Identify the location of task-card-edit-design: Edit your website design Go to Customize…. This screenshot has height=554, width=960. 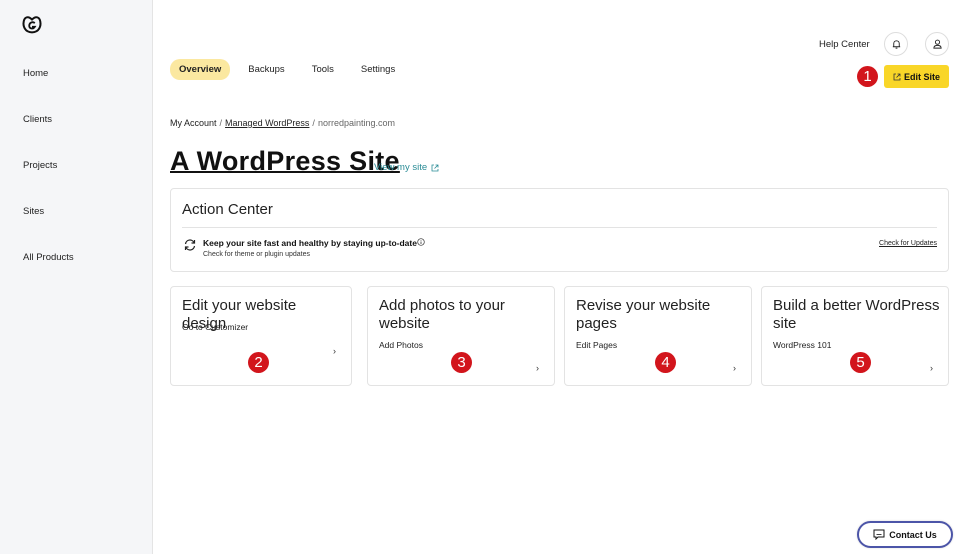
(261, 336).